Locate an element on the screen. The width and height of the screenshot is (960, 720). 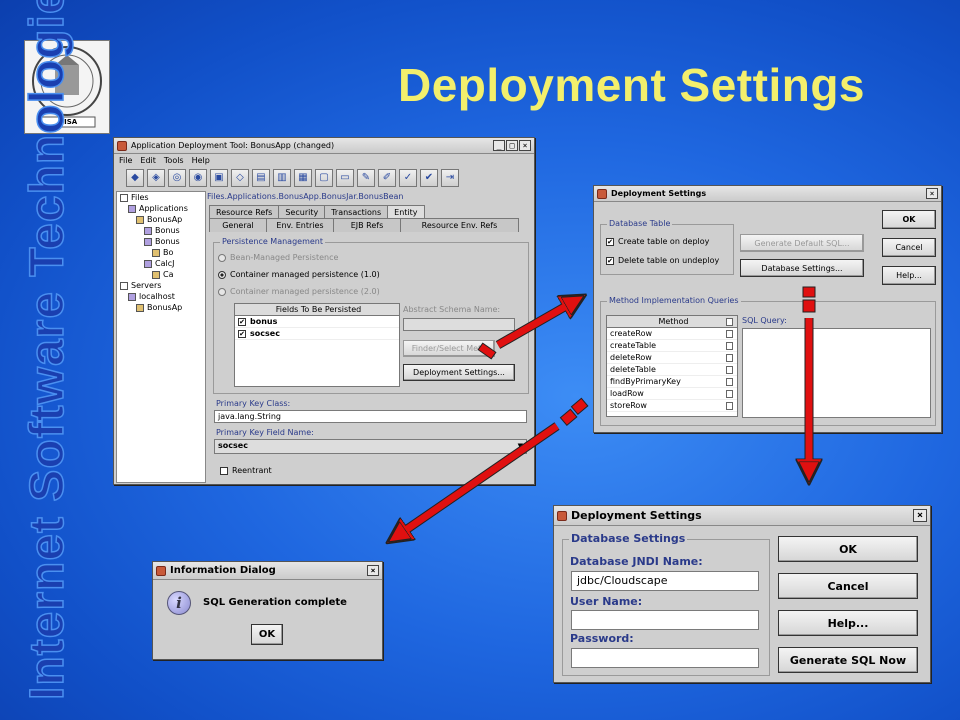
arrow-to-info-dialog is located at coordinates (493, 466).